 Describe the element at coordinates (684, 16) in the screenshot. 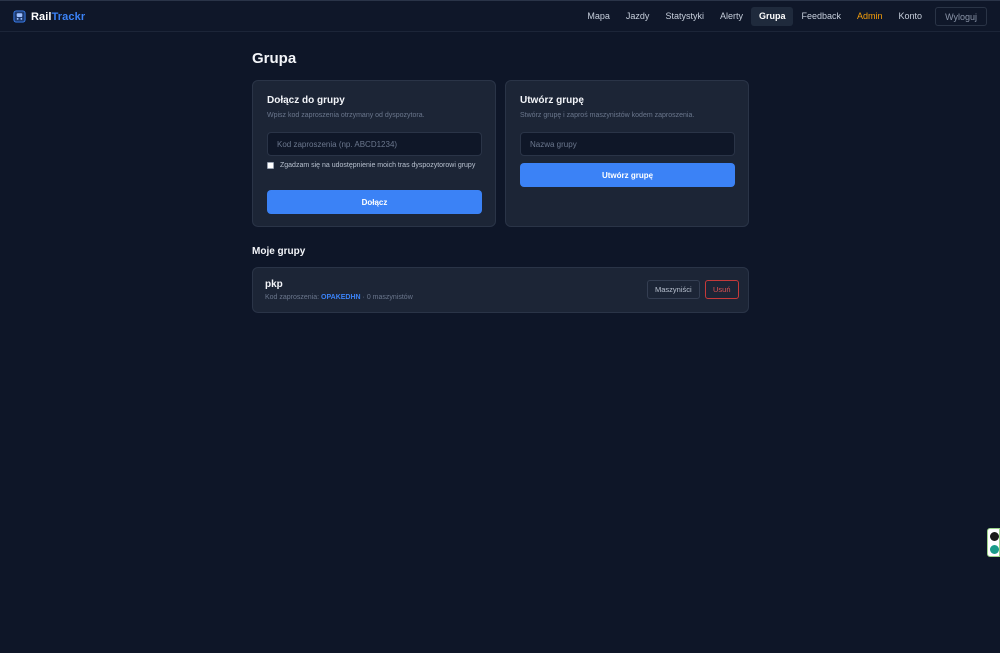

I see `nav-statystyki: Statystyki` at that location.